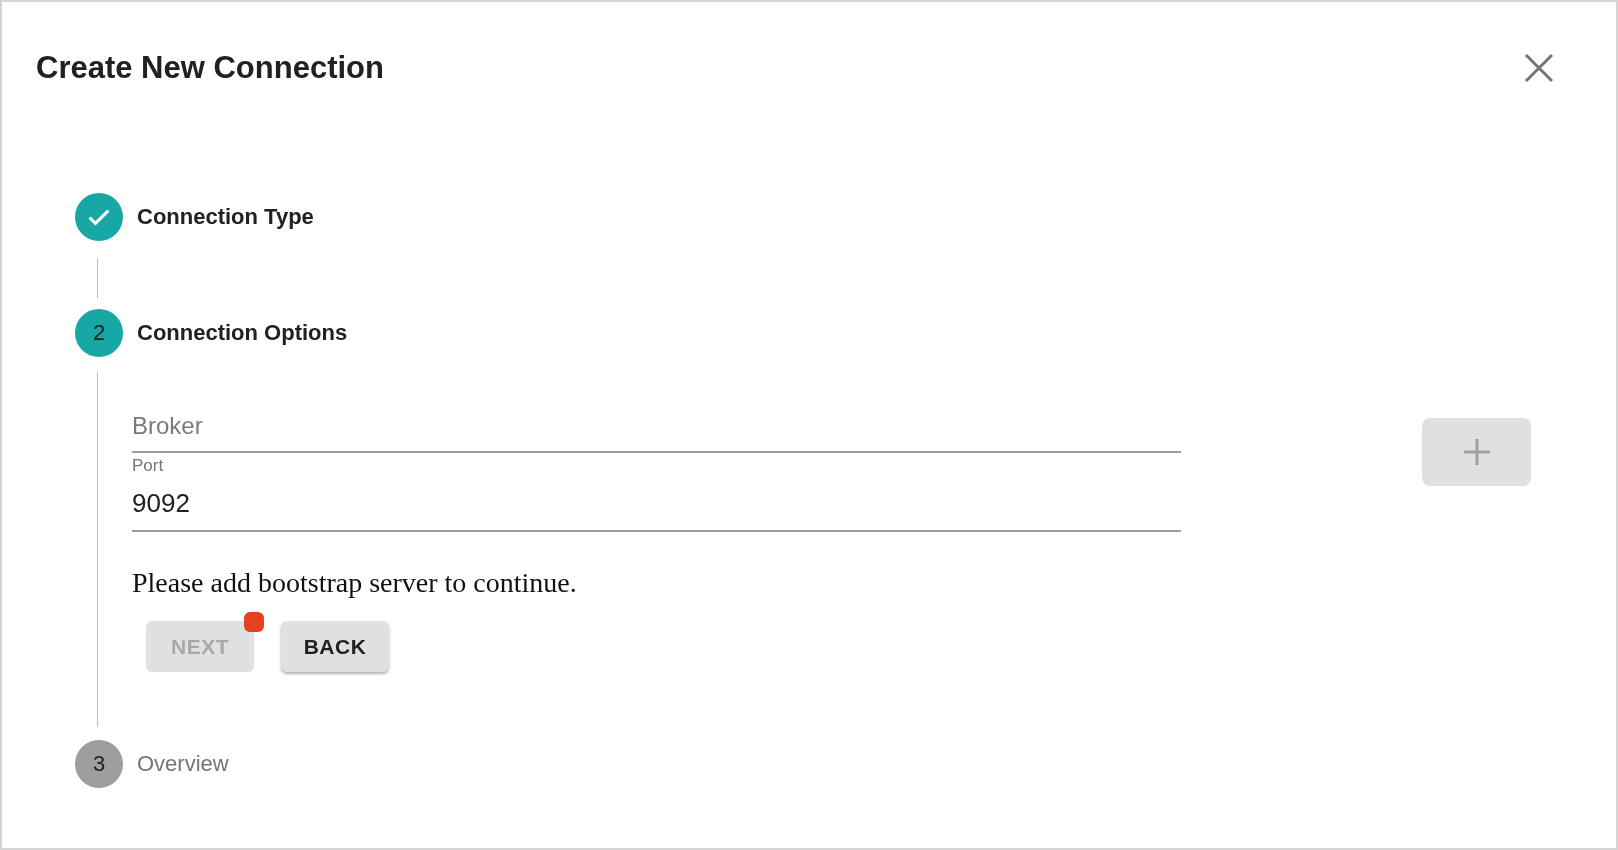 The image size is (1618, 850). I want to click on dialog-title: Create New Connection, so click(210, 68).